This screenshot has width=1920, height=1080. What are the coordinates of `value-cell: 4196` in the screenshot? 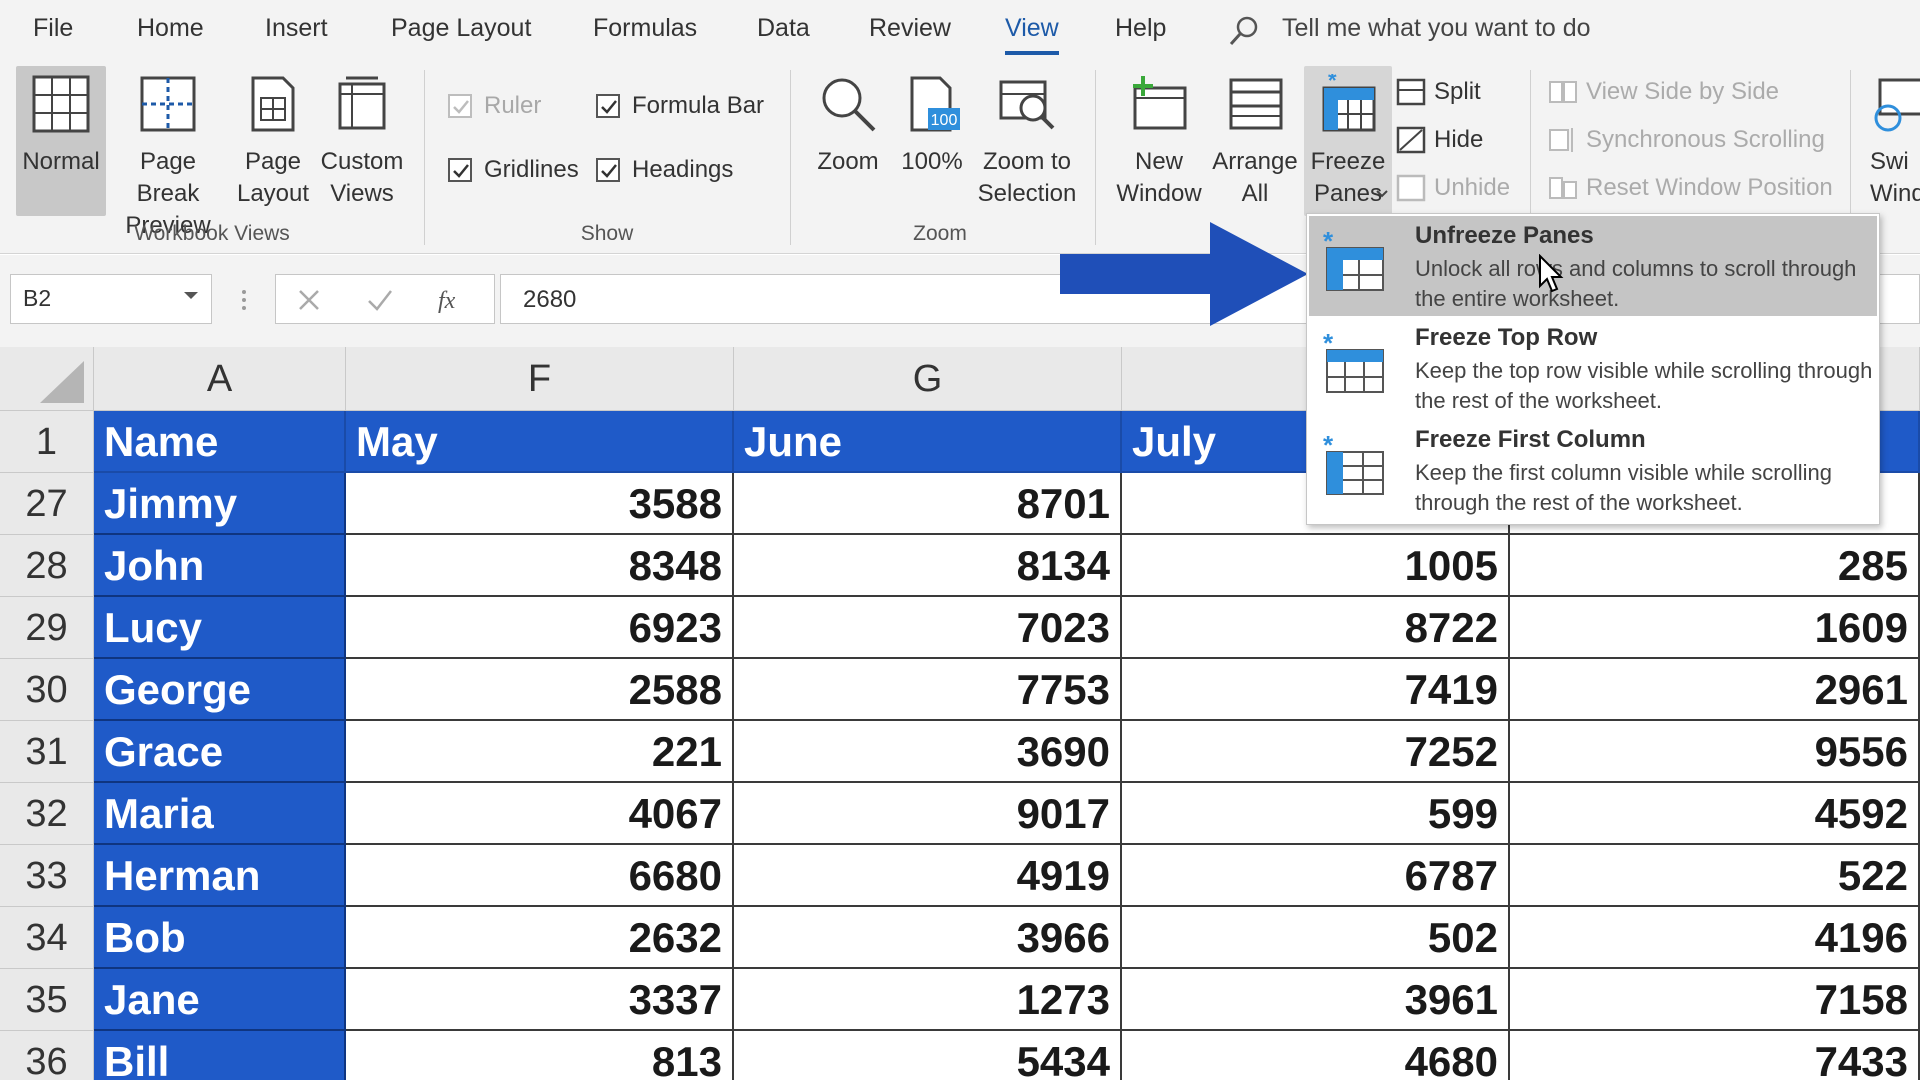 It's located at (1715, 938).